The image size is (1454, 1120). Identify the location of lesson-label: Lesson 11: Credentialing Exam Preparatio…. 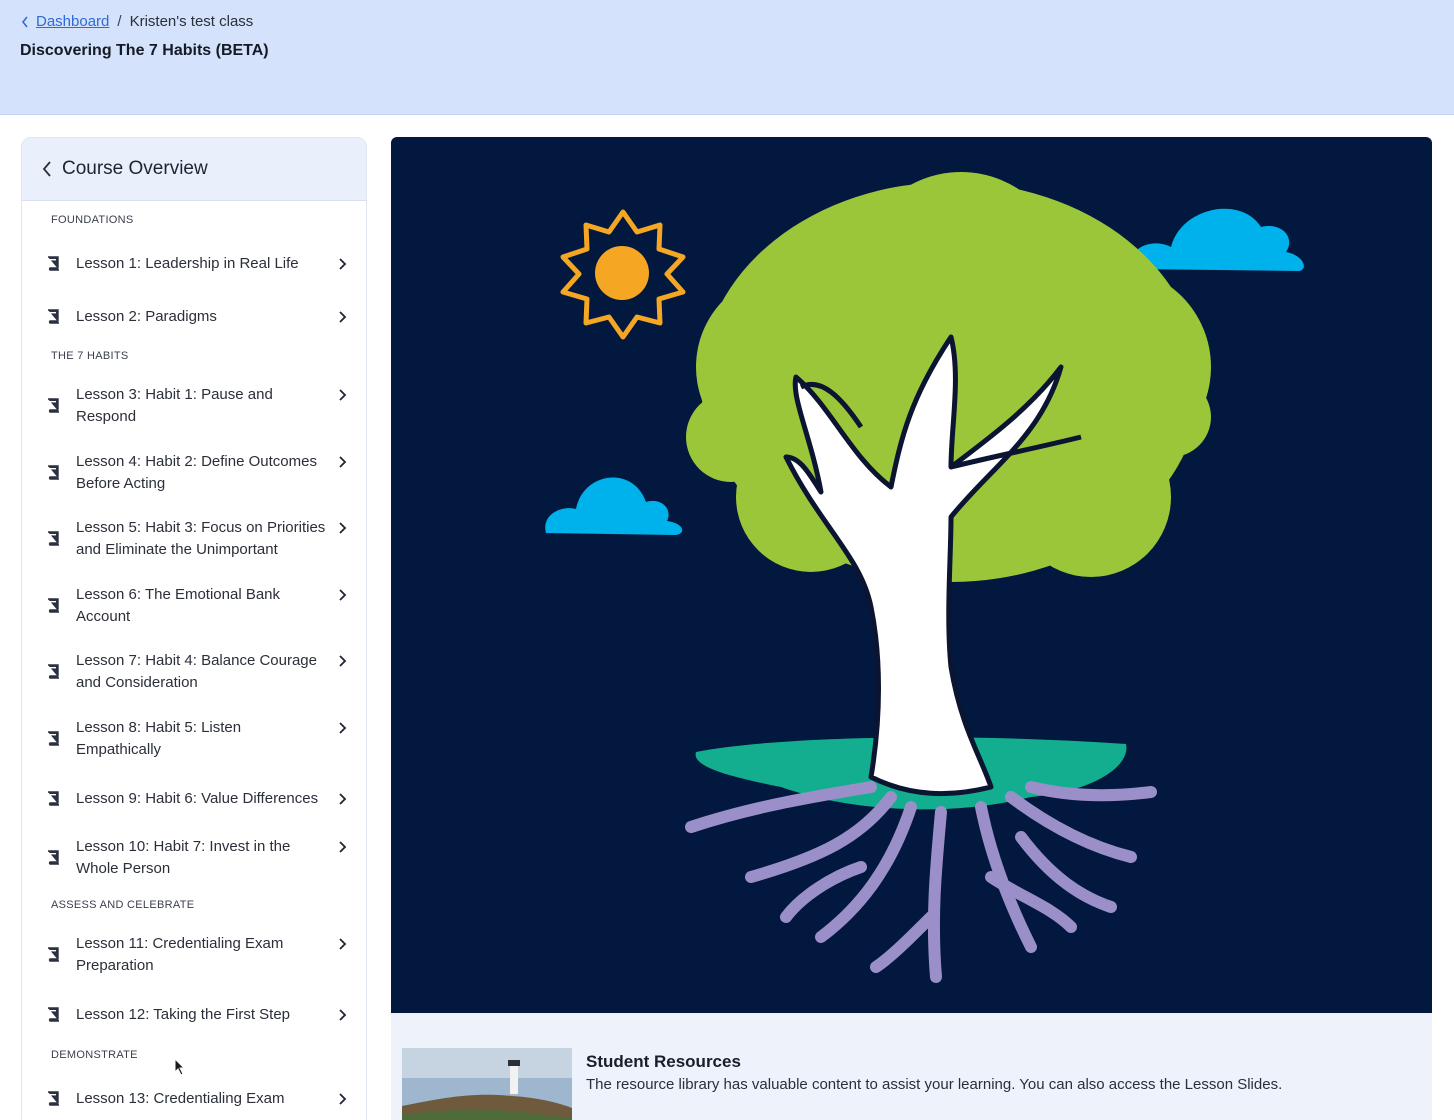
(180, 954).